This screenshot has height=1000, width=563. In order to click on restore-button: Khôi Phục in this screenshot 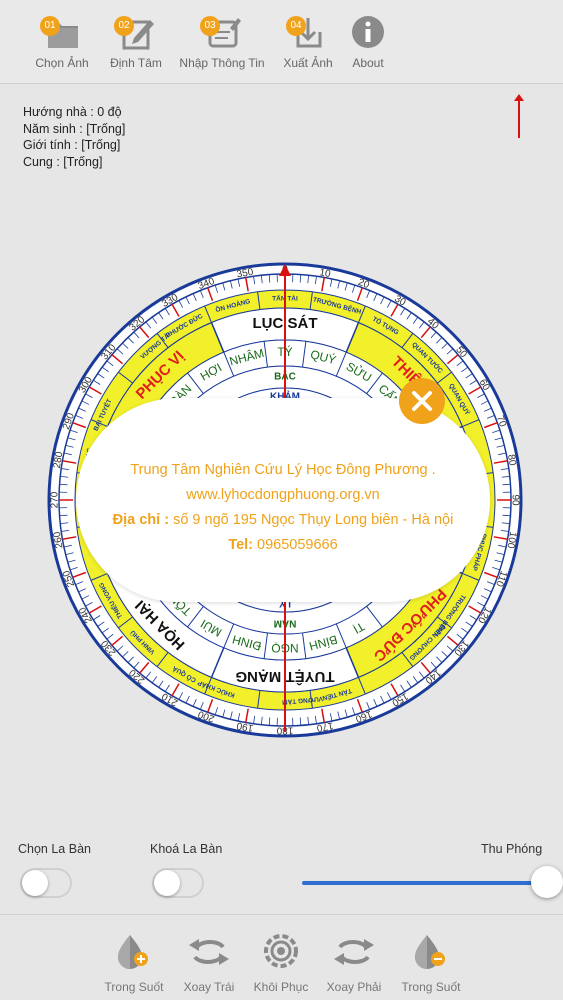, I will do `click(281, 962)`.